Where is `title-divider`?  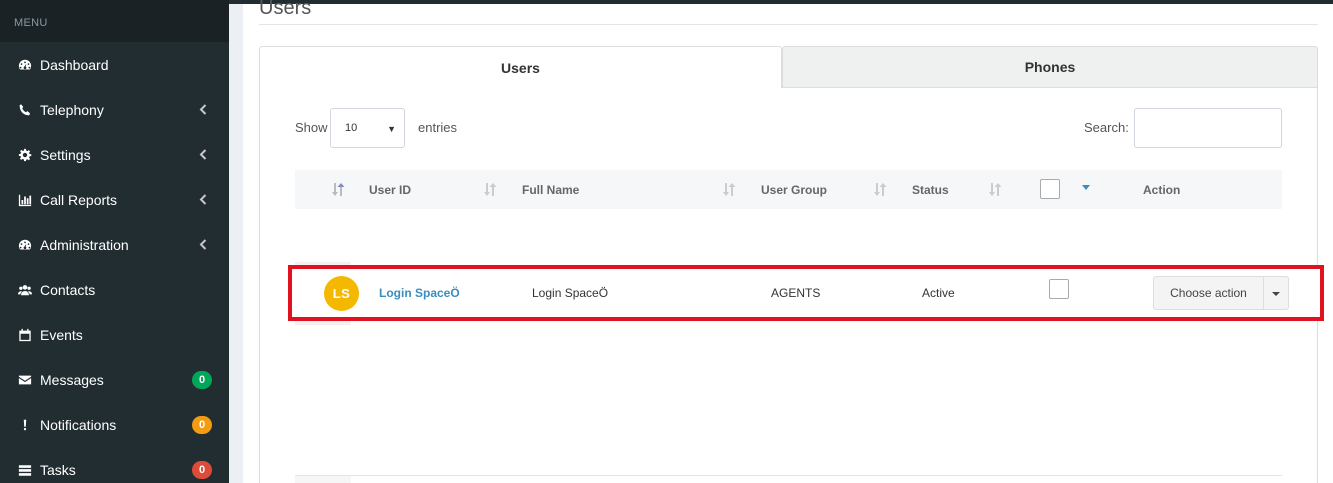 title-divider is located at coordinates (788, 24).